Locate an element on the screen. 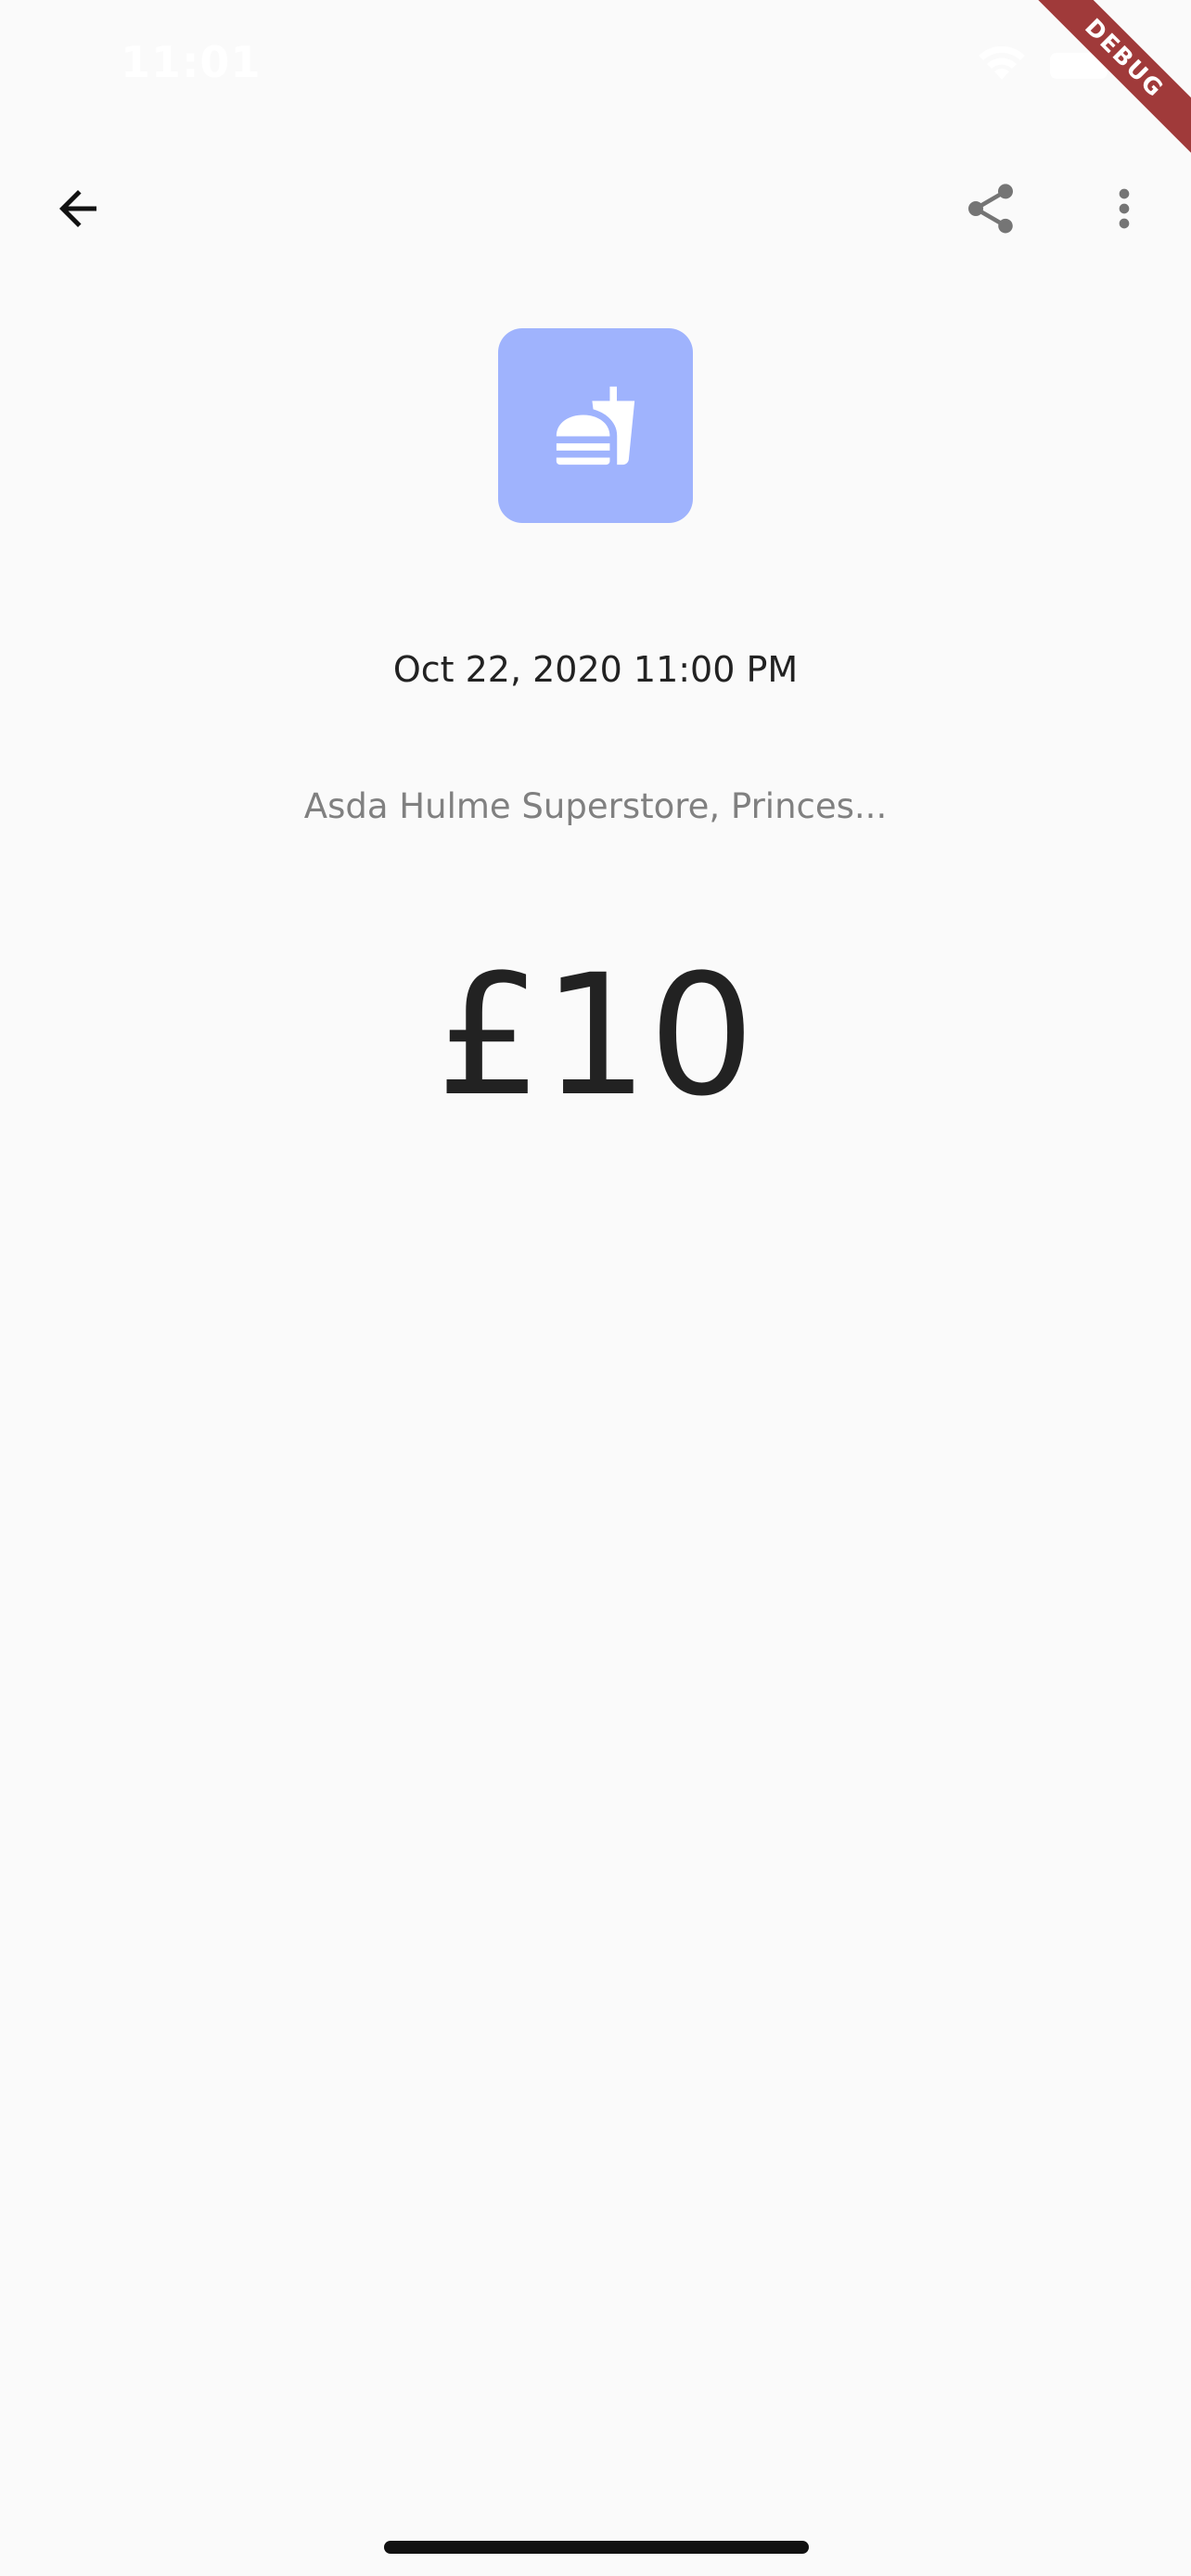 The width and height of the screenshot is (1191, 2576). home-indicator is located at coordinates (597, 2547).